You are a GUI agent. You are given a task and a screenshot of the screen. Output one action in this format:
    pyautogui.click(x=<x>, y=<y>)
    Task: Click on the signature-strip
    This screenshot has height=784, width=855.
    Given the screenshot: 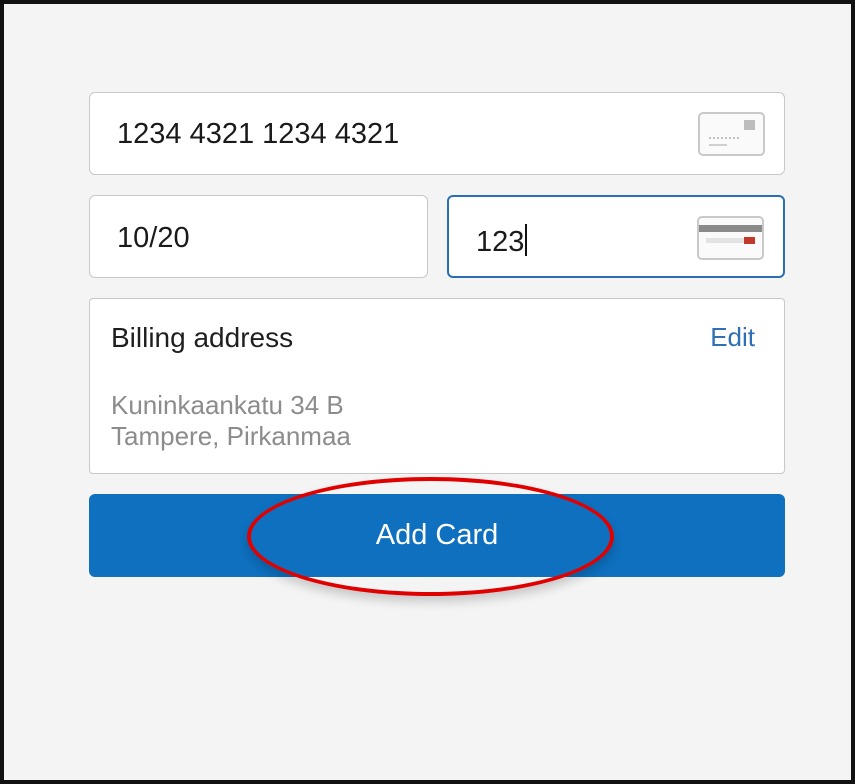 What is the action you would take?
    pyautogui.click(x=726, y=240)
    